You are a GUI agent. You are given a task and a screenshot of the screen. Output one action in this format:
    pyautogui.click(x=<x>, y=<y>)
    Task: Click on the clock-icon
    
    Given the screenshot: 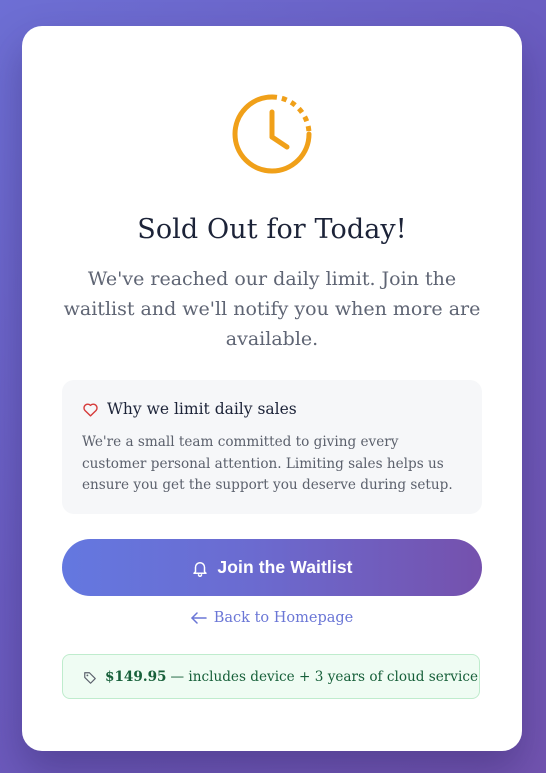 What is the action you would take?
    pyautogui.click(x=272, y=134)
    